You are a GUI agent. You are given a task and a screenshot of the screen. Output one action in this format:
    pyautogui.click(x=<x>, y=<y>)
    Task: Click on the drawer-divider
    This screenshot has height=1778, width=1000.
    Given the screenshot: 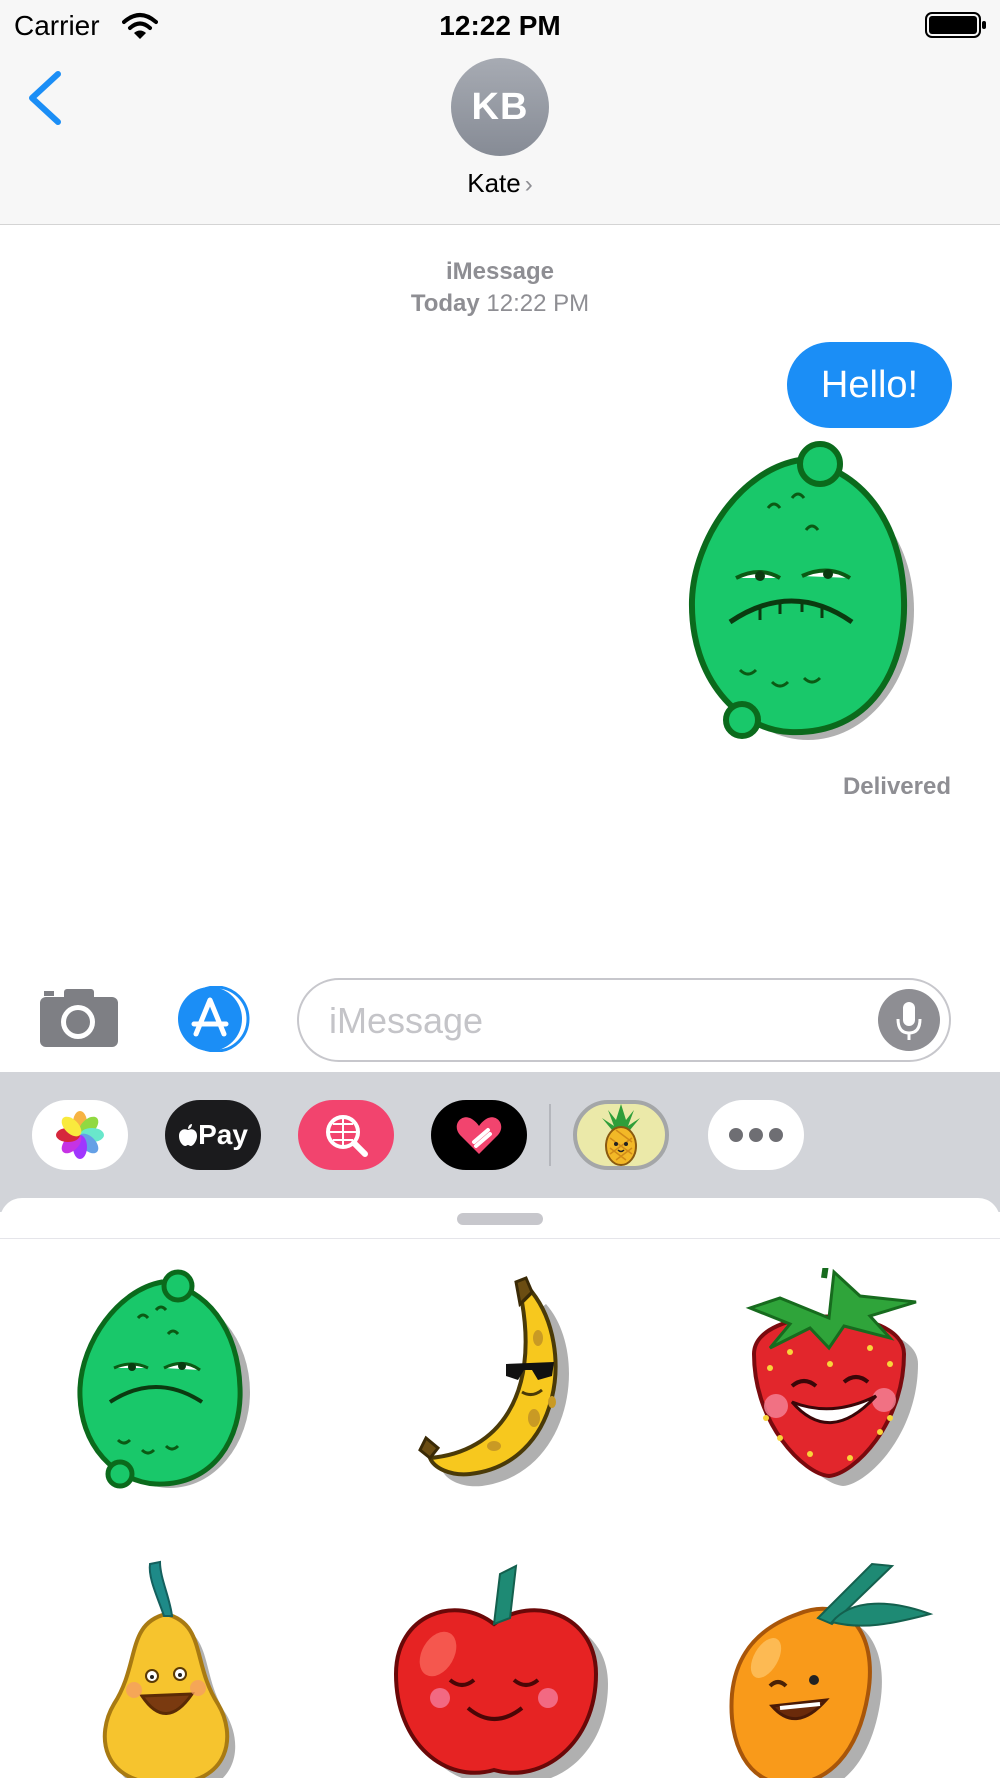 What is the action you would take?
    pyautogui.click(x=550, y=1135)
    